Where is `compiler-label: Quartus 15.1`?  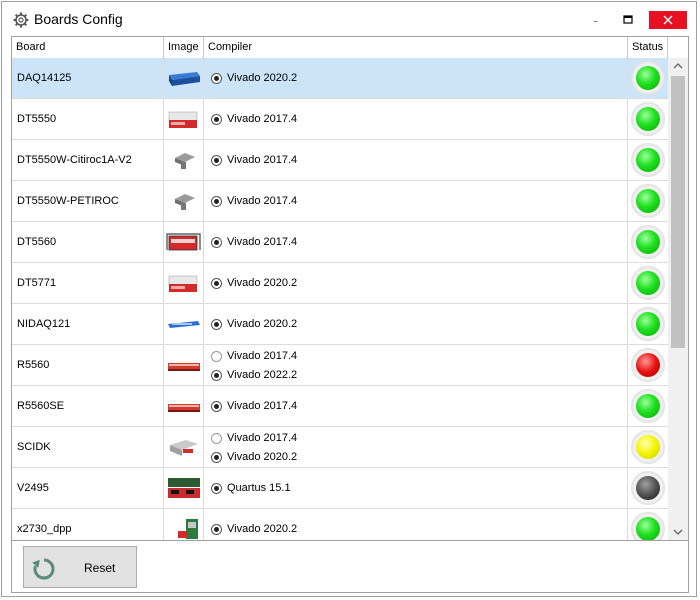
compiler-label: Quartus 15.1 is located at coordinates (259, 488).